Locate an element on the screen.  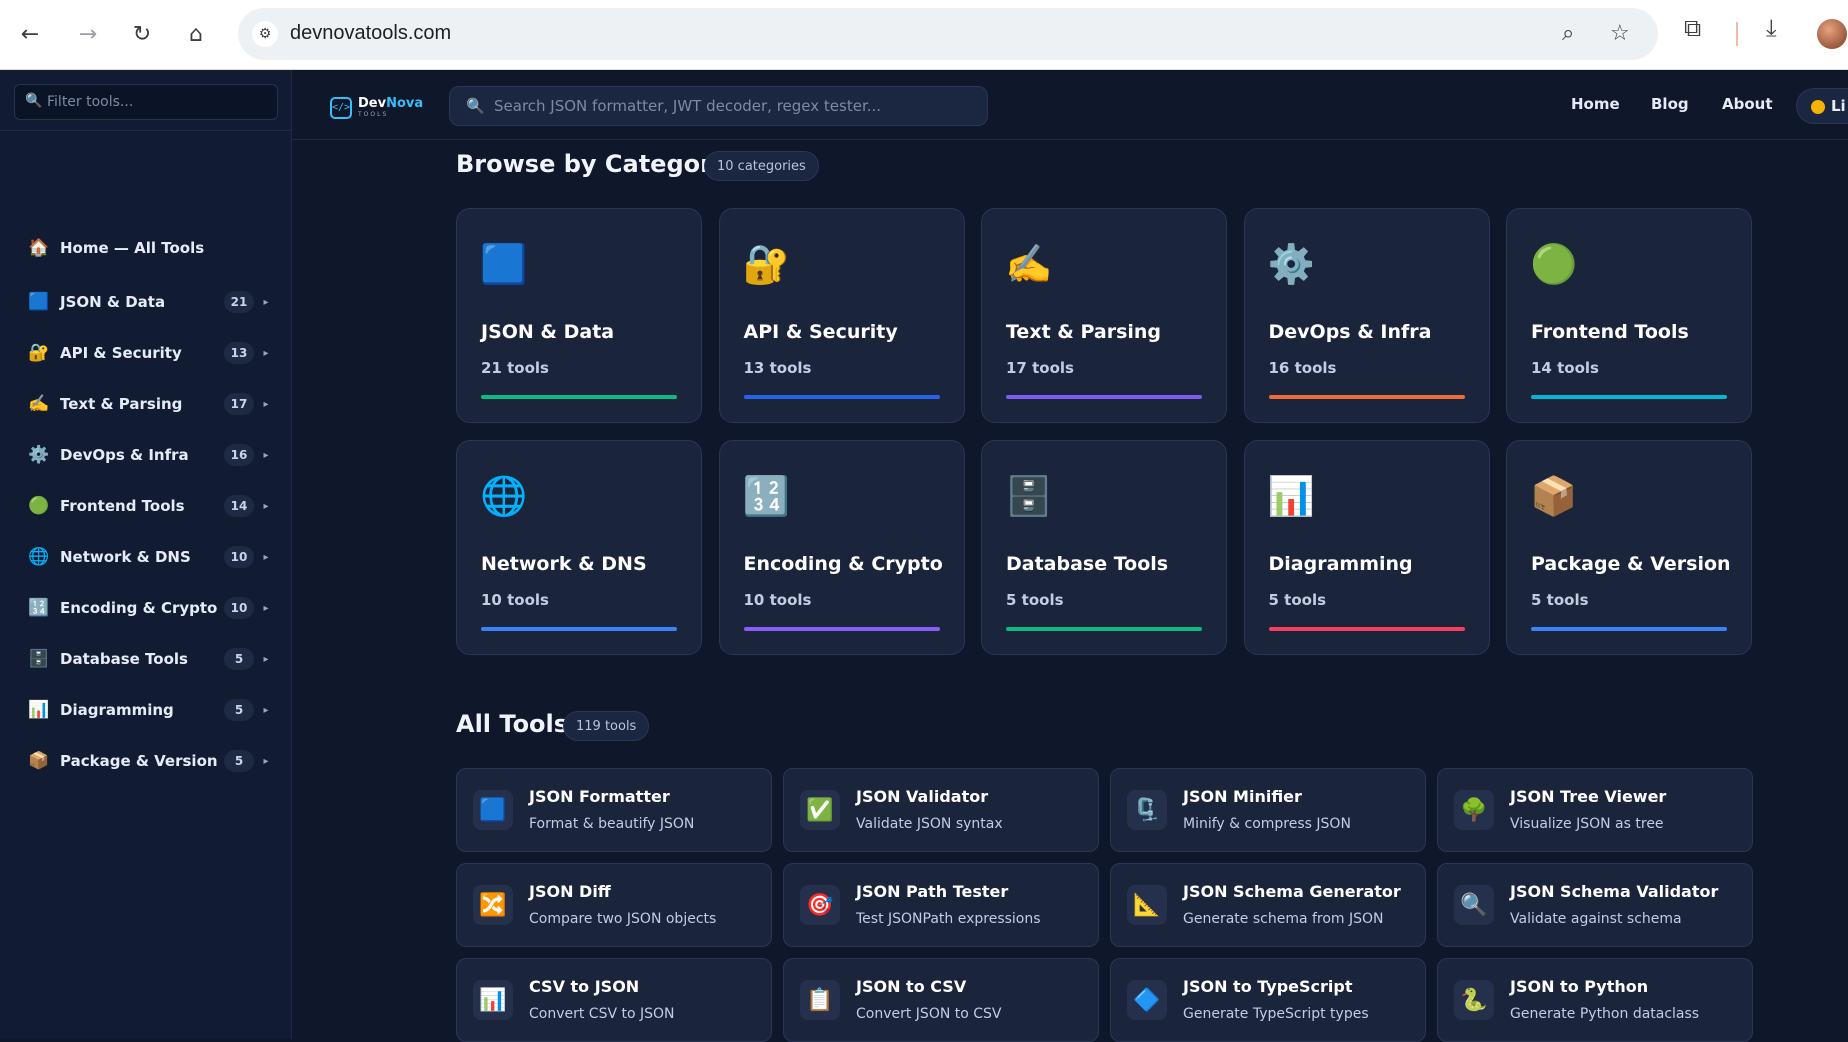
home-icon: ⌂ is located at coordinates (196, 34).